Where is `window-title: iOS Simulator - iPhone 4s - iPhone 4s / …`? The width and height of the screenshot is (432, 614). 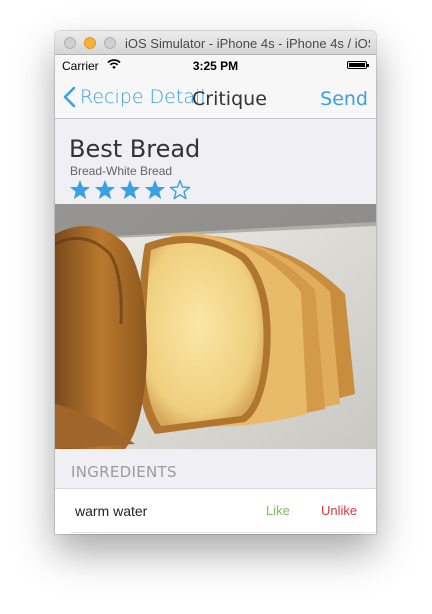 window-title: iOS Simulator - iPhone 4s - iPhone 4s / … is located at coordinates (247, 43).